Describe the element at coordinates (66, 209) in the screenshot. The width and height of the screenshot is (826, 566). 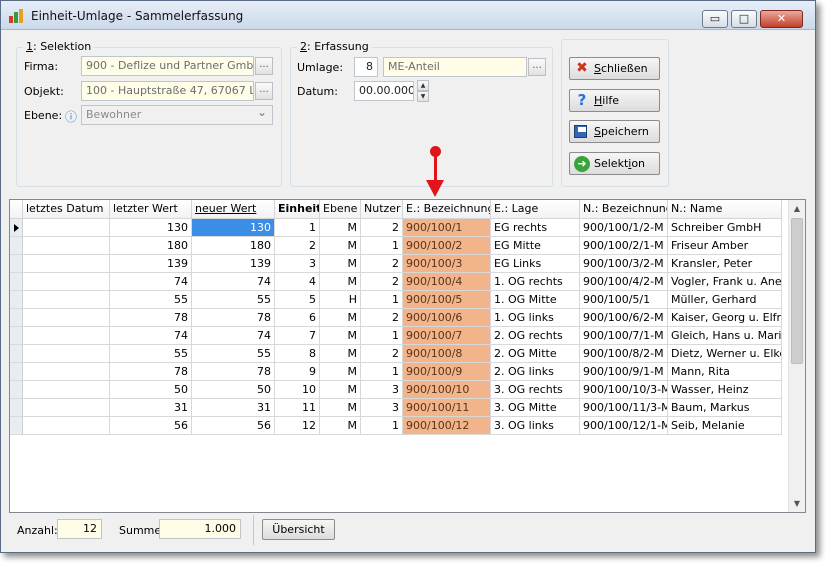
I see `column-header-letztes-datum: letztes Datum` at that location.